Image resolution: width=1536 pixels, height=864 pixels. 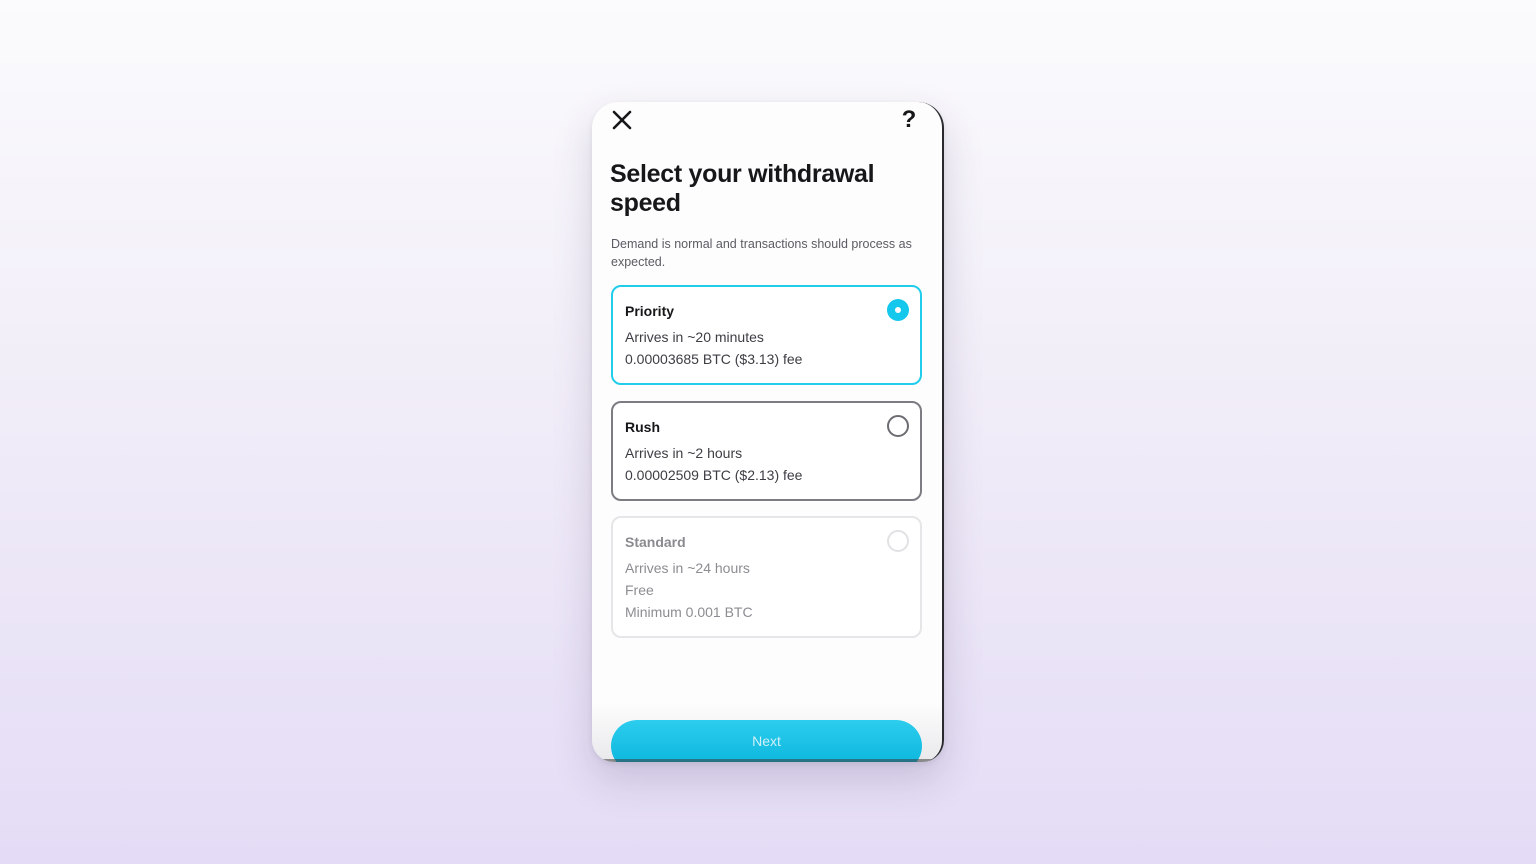 What do you see at coordinates (767, 122) in the screenshot?
I see `top-bar: ?` at bounding box center [767, 122].